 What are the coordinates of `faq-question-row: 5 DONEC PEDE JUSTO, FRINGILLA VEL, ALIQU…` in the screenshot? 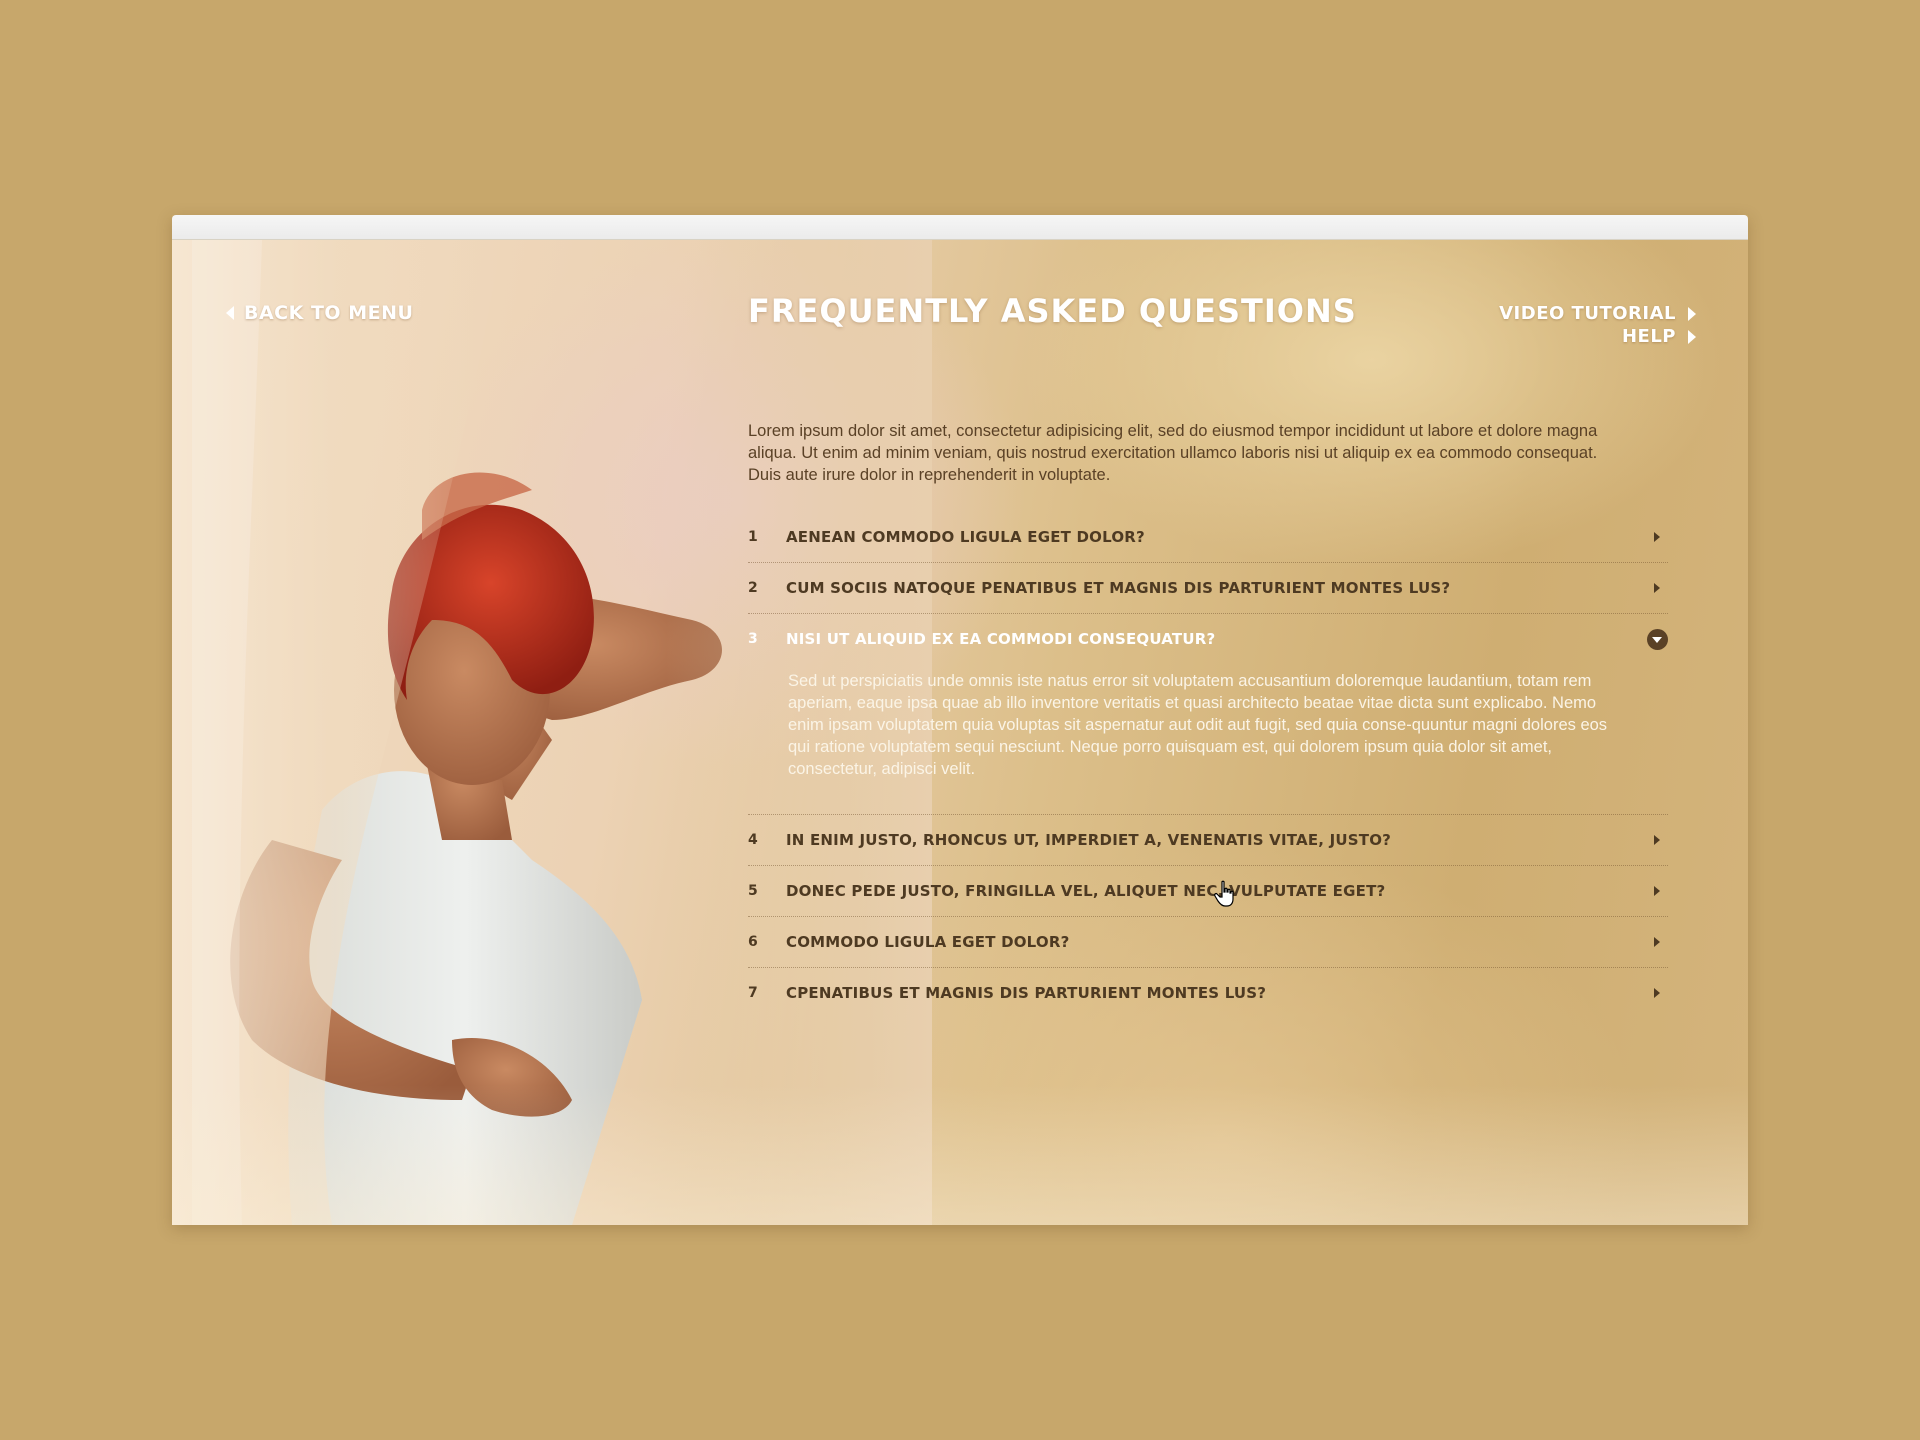 It's located at (1208, 891).